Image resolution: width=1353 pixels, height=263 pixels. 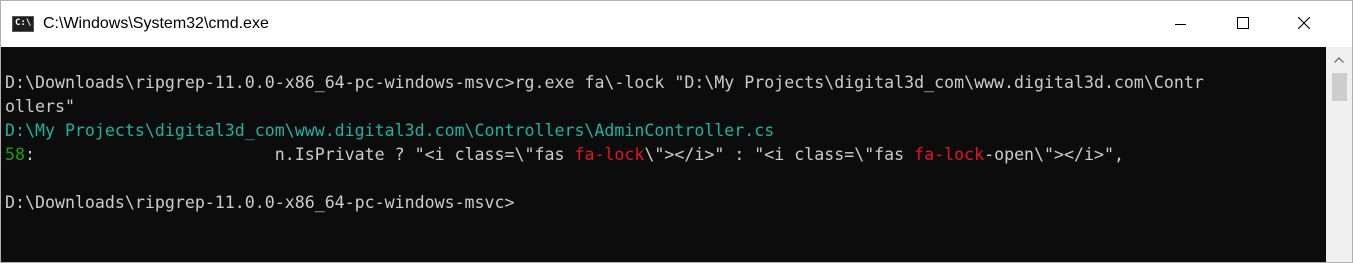 What do you see at coordinates (156, 23) in the screenshot?
I see `window-title: C:\Windows\System32\cmd.exe` at bounding box center [156, 23].